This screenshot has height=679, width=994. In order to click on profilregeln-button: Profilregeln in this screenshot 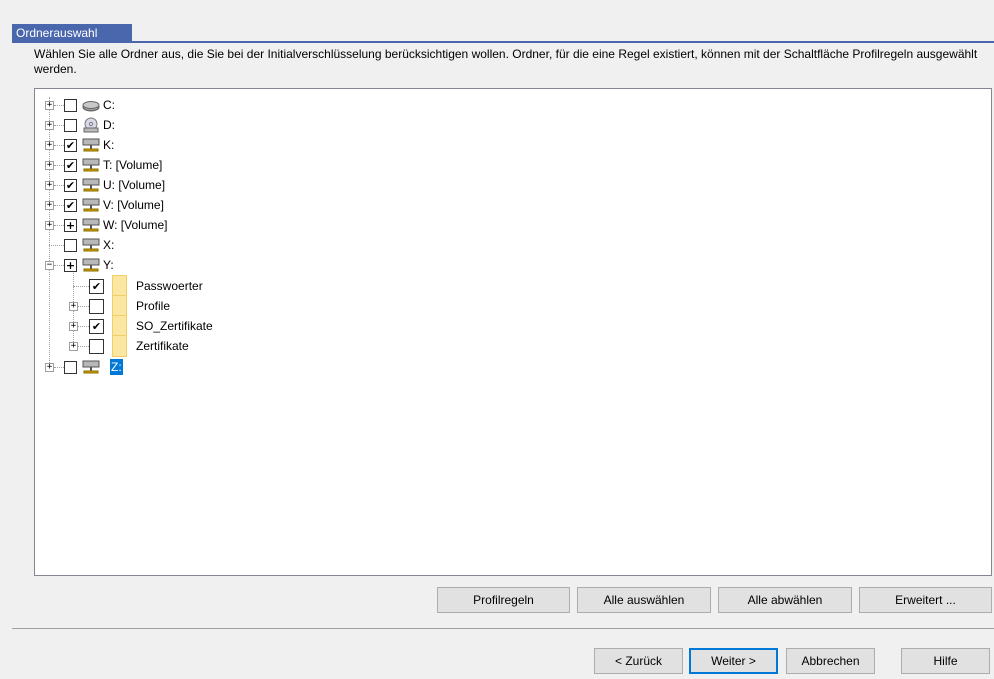, I will do `click(503, 600)`.